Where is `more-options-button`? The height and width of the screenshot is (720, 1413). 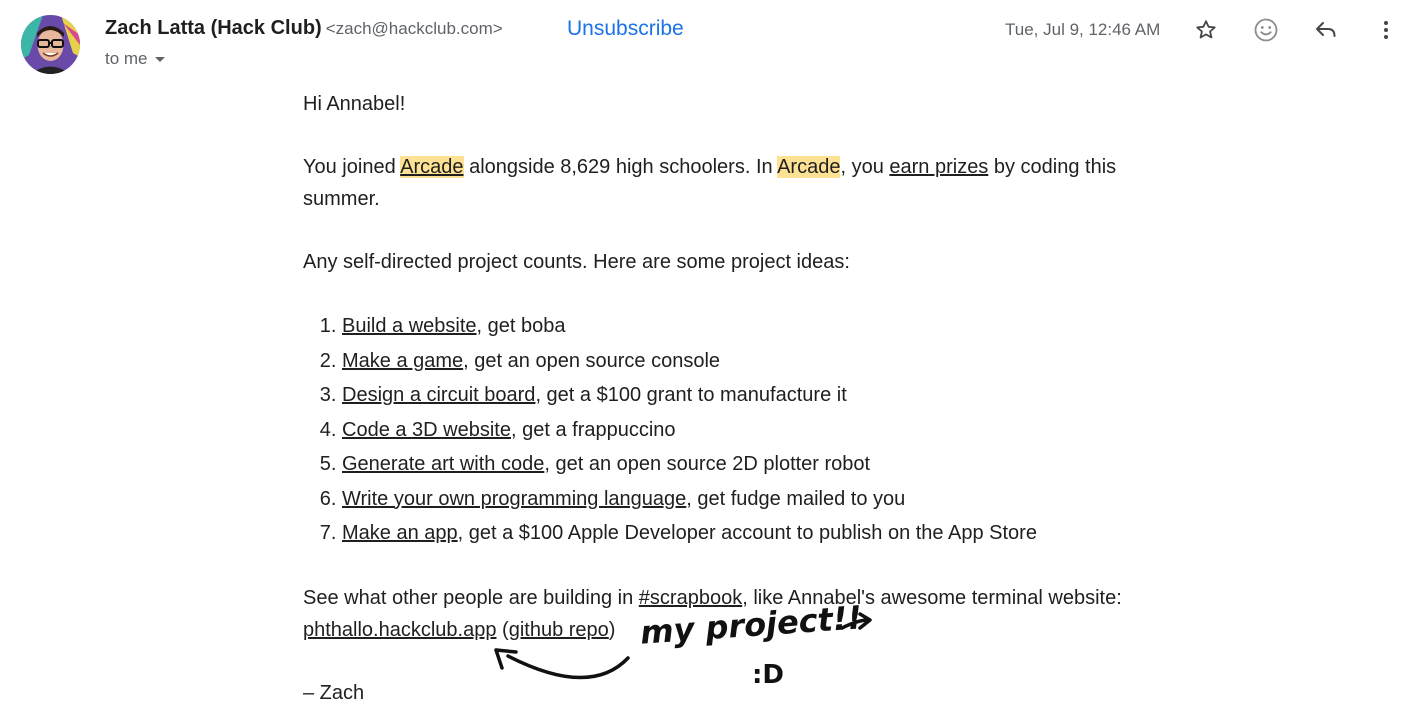
more-options-button is located at coordinates (1386, 30).